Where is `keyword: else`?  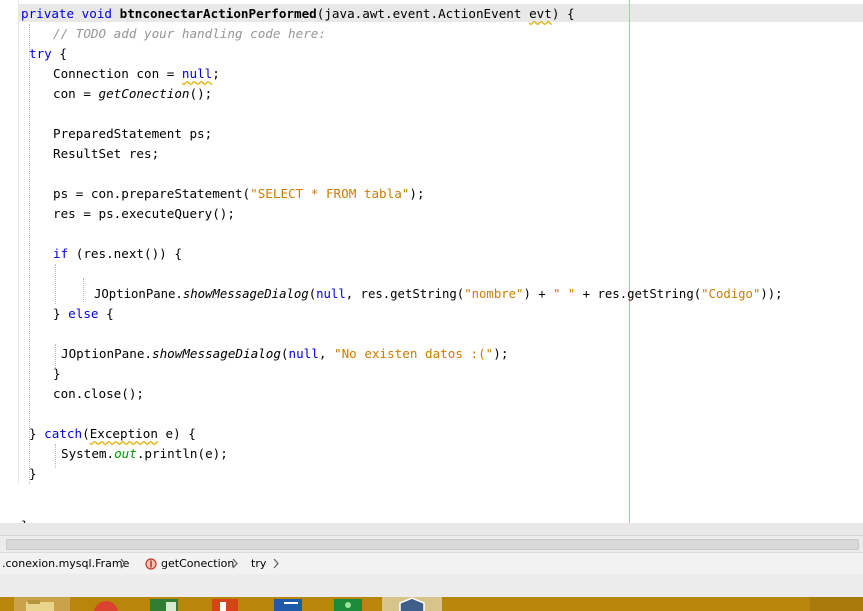 keyword: else is located at coordinates (83, 313).